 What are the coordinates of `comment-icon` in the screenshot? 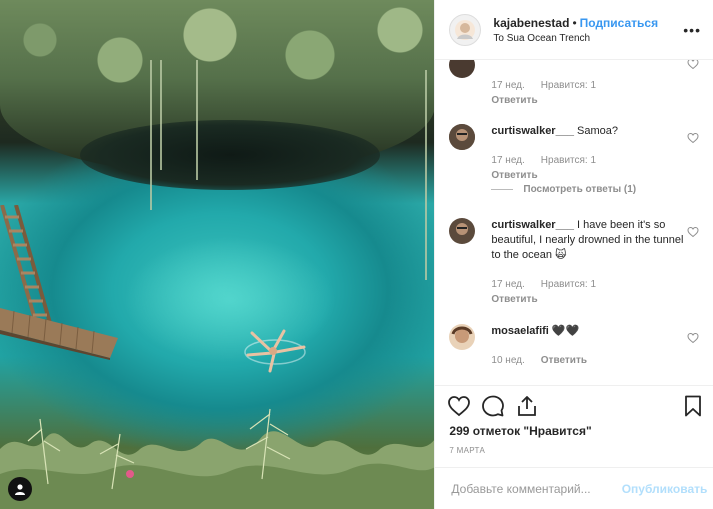 It's located at (493, 406).